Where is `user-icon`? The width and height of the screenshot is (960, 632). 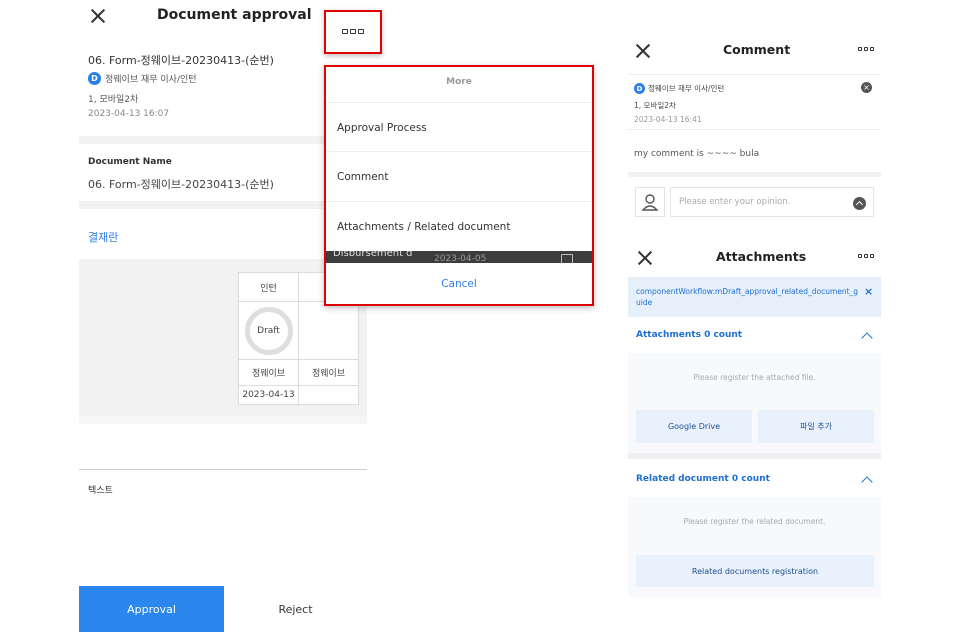
user-icon is located at coordinates (650, 202).